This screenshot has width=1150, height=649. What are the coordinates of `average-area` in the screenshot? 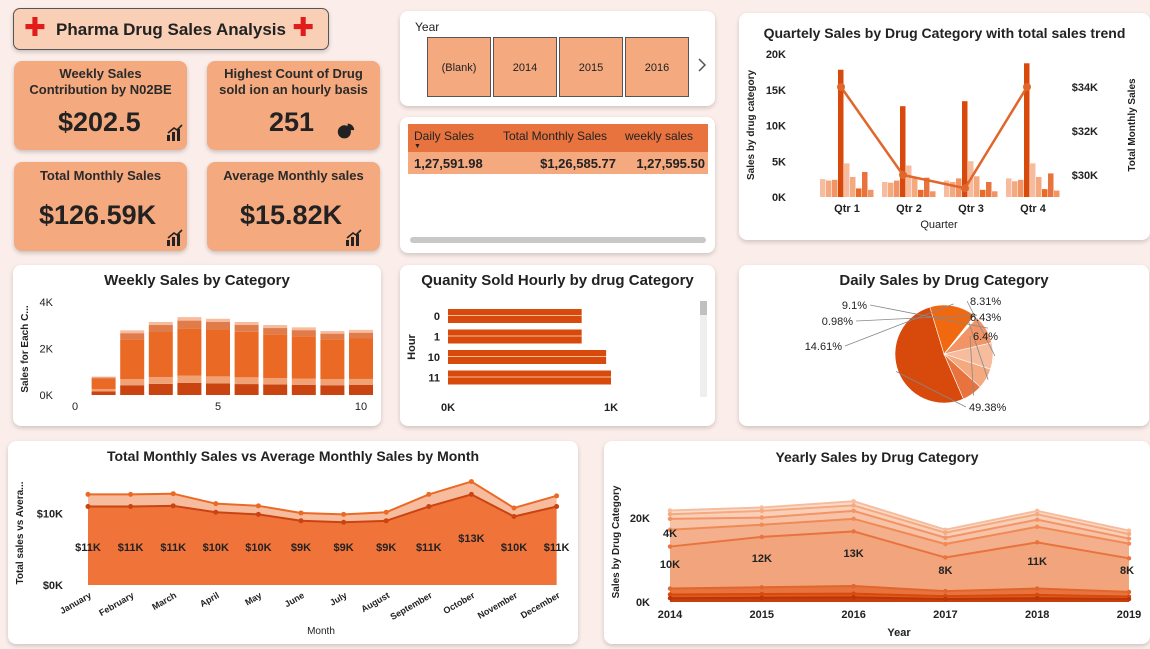 It's located at (322, 539).